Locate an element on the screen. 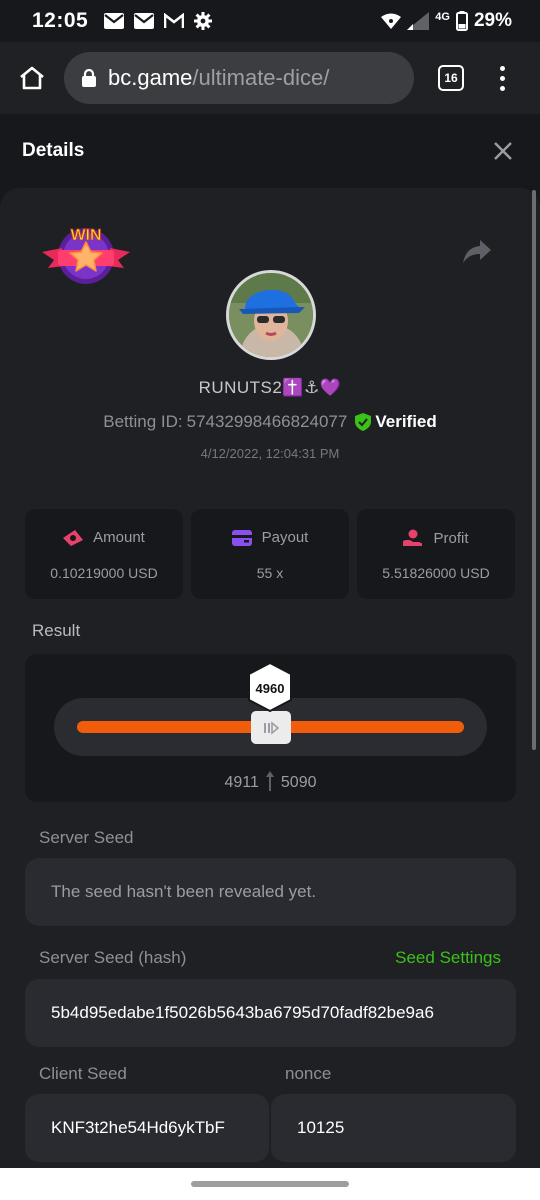 The height and width of the screenshot is (1200, 540). payout-card: Payout 55 x is located at coordinates (270, 554).